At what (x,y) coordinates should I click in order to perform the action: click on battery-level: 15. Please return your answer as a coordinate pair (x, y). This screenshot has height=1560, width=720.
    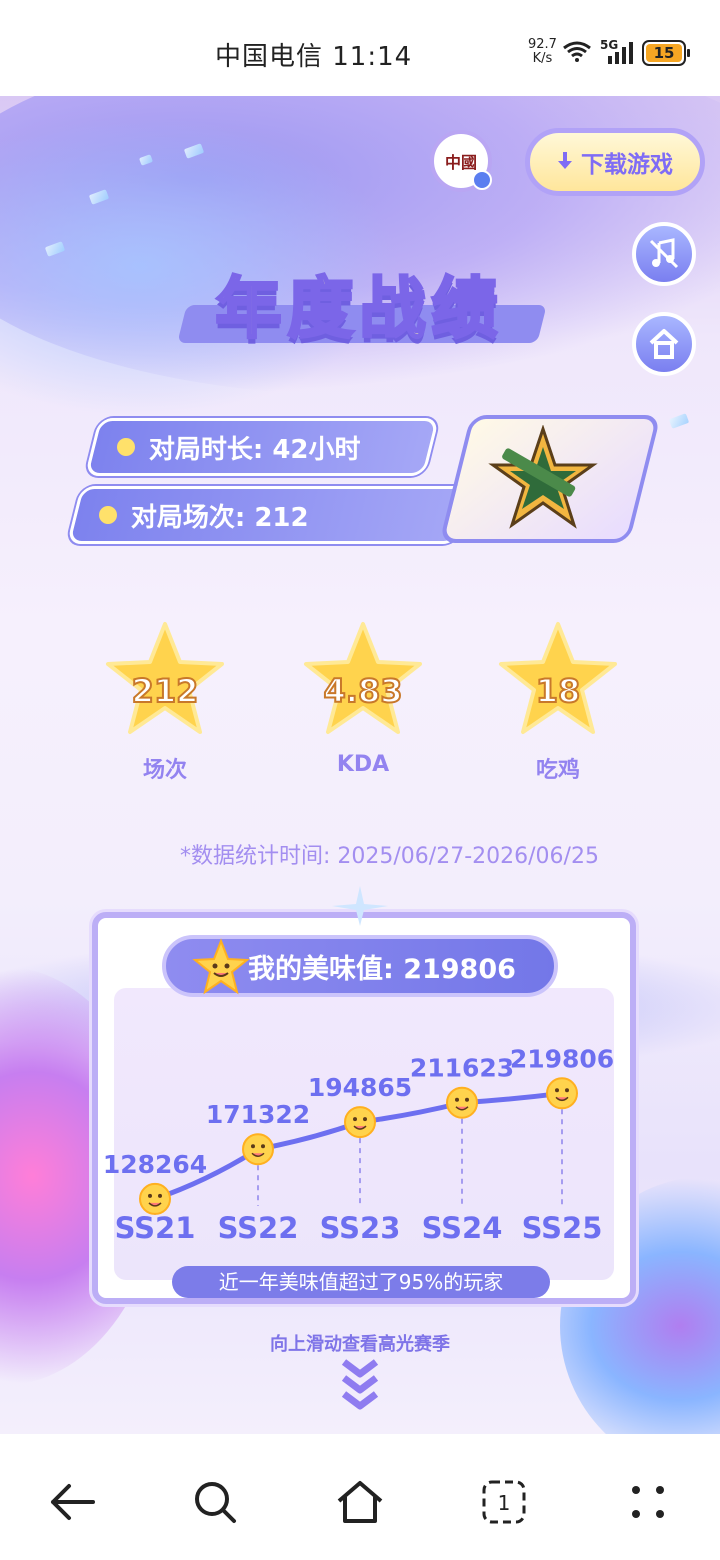
    Looking at the image, I should click on (664, 53).